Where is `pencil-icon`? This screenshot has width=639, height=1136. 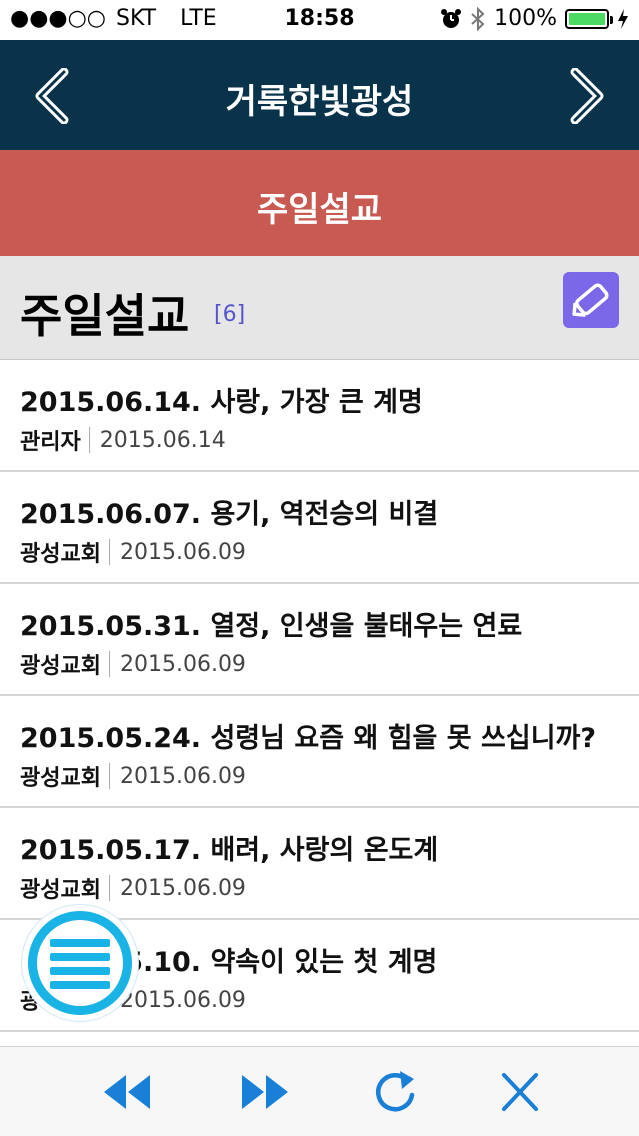 pencil-icon is located at coordinates (590, 300).